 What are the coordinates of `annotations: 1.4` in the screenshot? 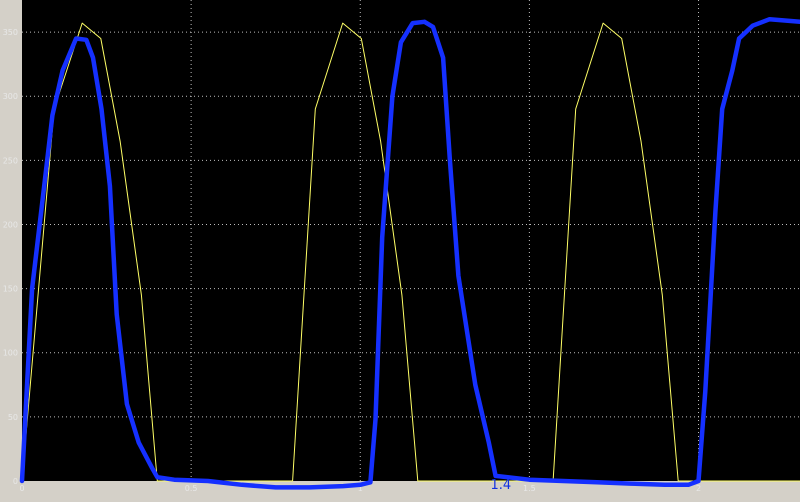 It's located at (500, 485).